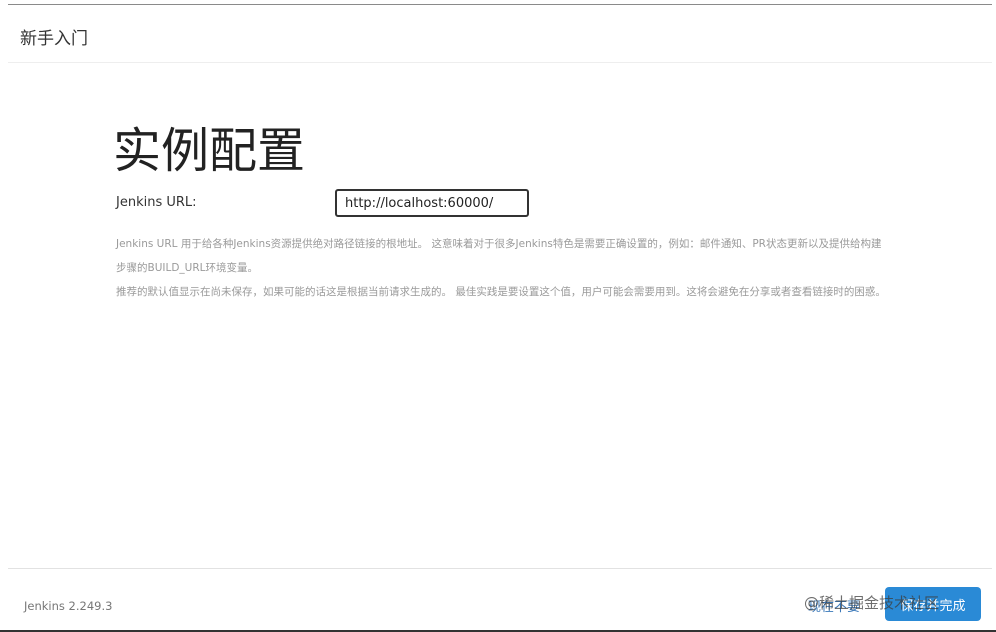  Describe the element at coordinates (209, 151) in the screenshot. I see `page-title: 实例配置` at that location.